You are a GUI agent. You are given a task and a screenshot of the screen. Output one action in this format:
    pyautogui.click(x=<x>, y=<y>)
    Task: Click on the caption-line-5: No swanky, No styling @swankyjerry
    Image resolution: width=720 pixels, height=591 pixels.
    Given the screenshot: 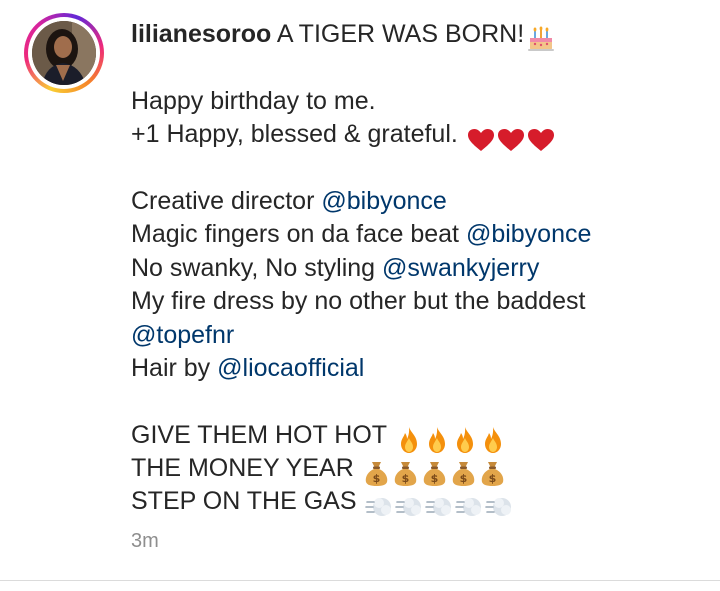 What is the action you would take?
    pyautogui.click(x=335, y=267)
    